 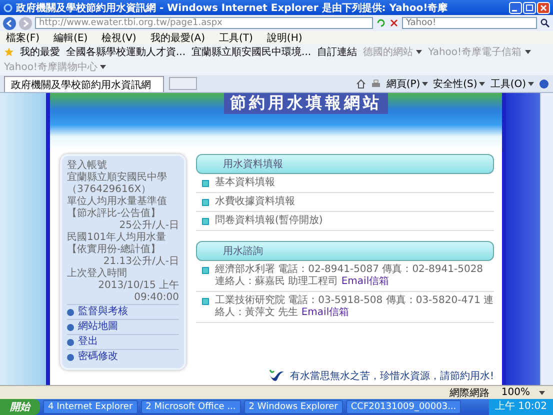 What do you see at coordinates (123, 326) in the screenshot?
I see `sidebar-link: 網站地圖` at bounding box center [123, 326].